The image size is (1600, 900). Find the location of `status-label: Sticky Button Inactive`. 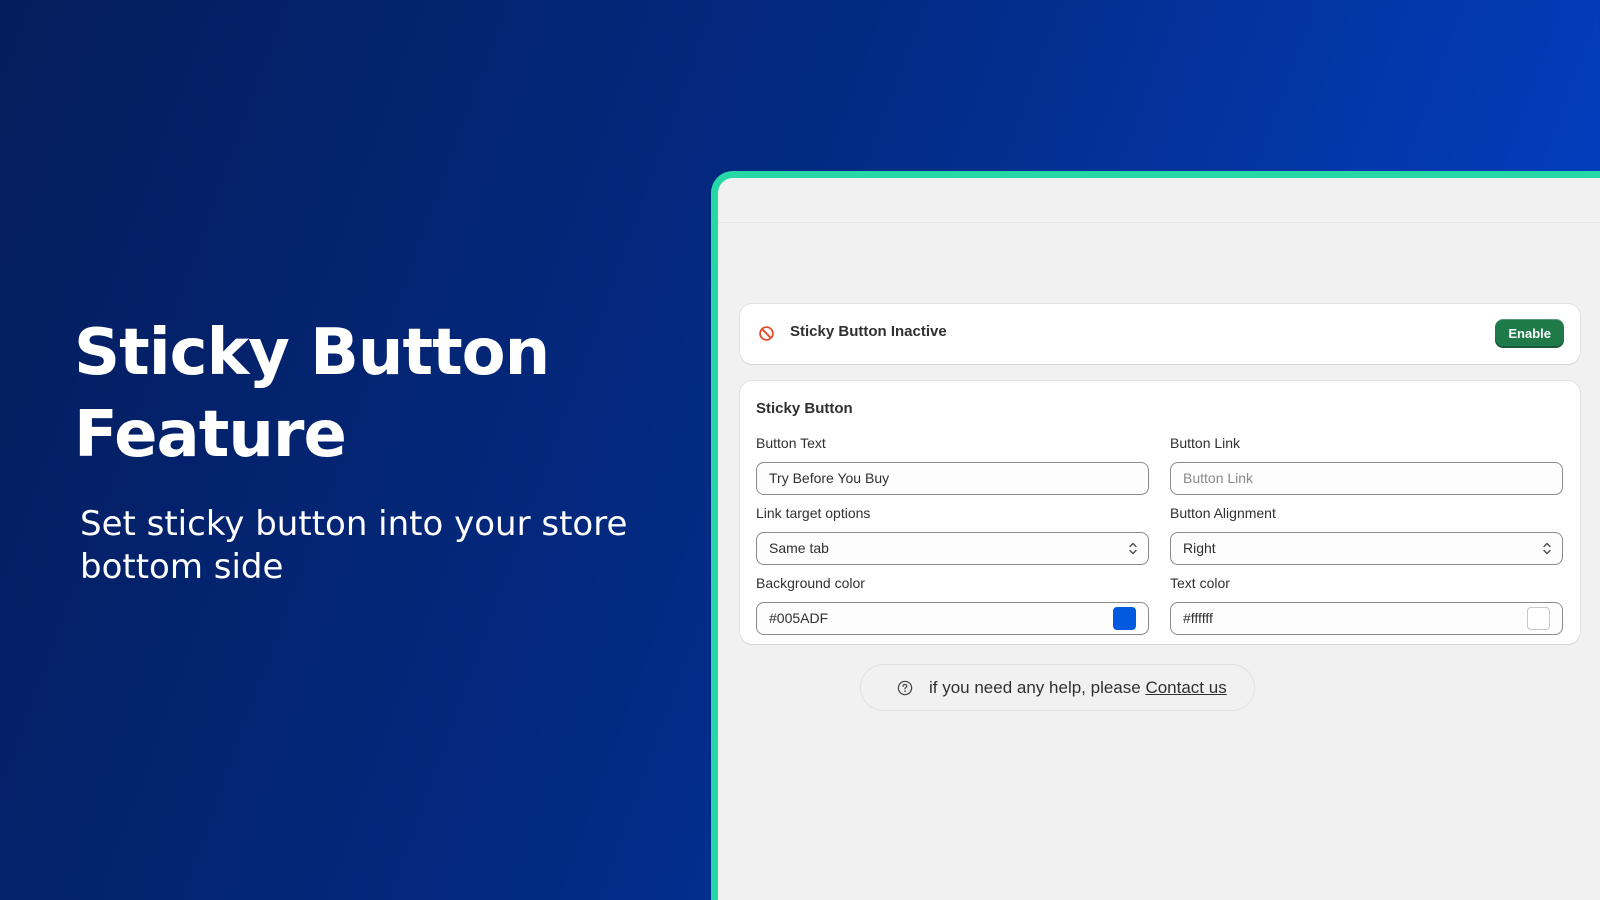

status-label: Sticky Button Inactive is located at coordinates (868, 331).